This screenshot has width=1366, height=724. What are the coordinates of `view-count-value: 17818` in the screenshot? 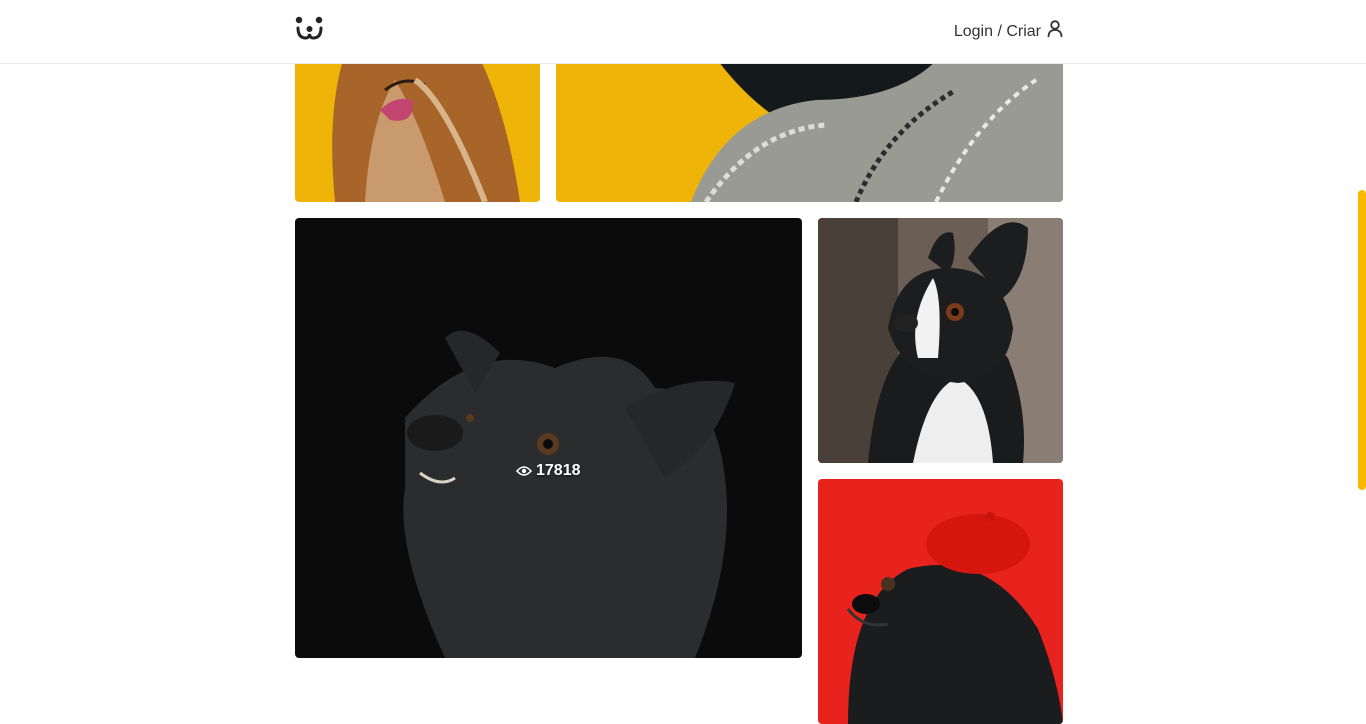 It's located at (558, 470).